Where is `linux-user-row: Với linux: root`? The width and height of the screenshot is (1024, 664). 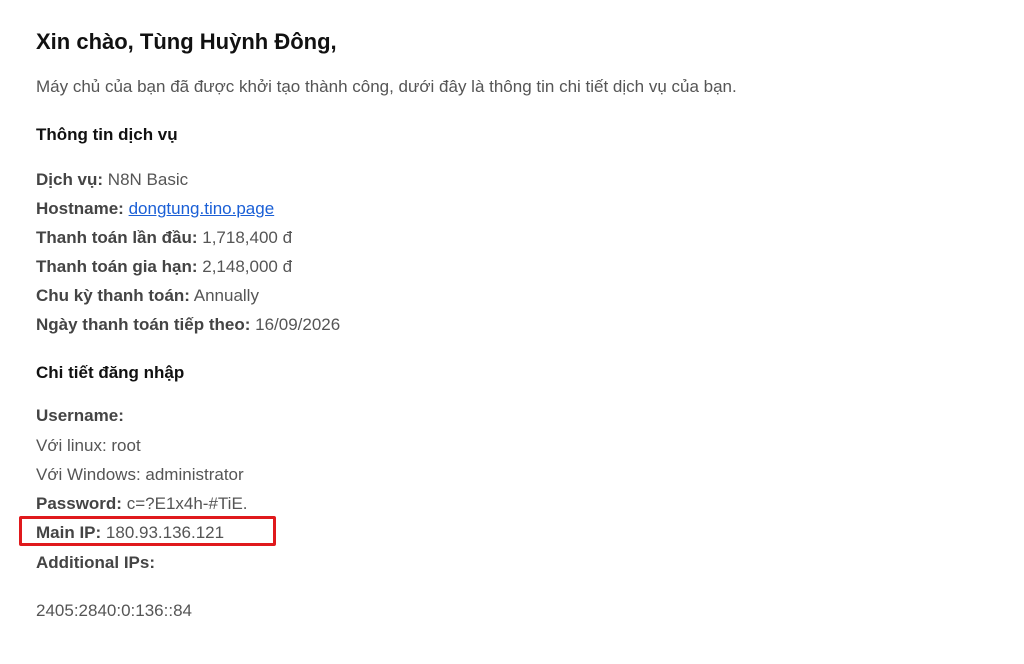
linux-user-row: Với linux: root is located at coordinates (88, 445).